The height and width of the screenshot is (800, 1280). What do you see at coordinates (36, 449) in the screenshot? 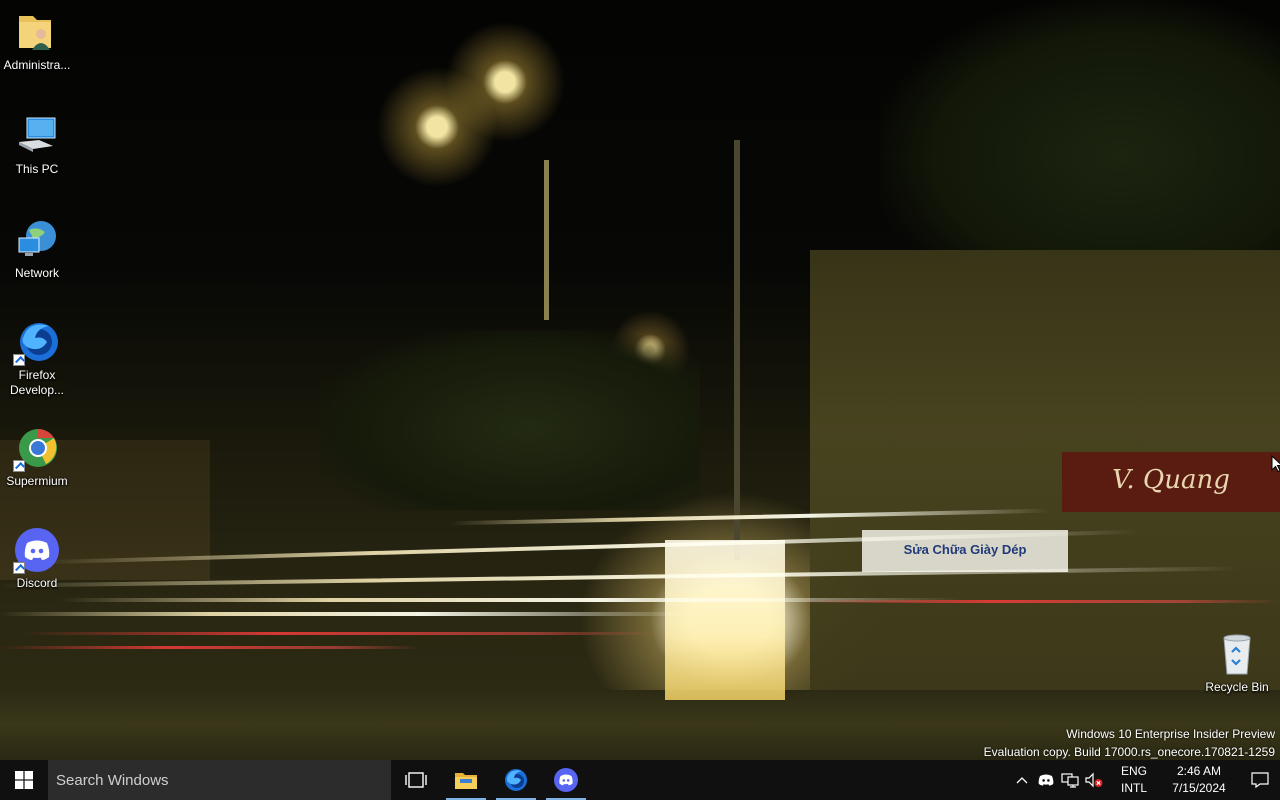
I see `supermium-icon` at bounding box center [36, 449].